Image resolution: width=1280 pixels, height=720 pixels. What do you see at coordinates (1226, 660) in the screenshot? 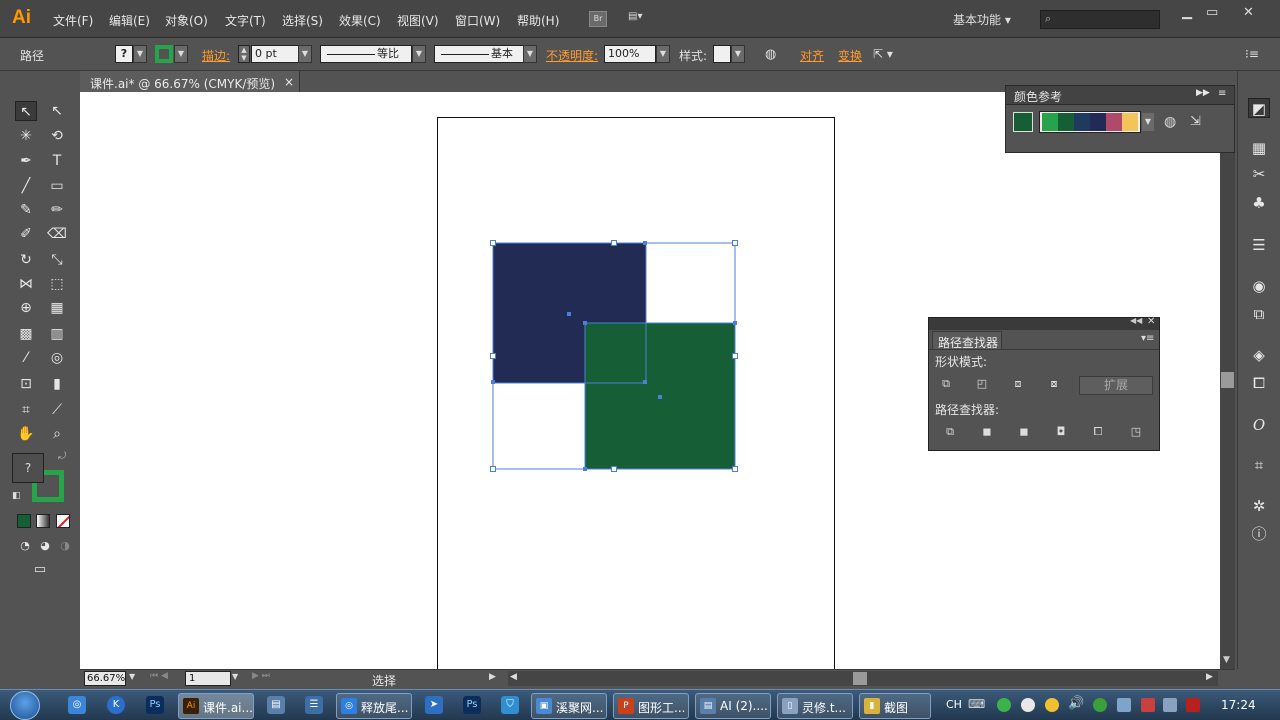
I see `scroll-down-icon: ▼` at bounding box center [1226, 660].